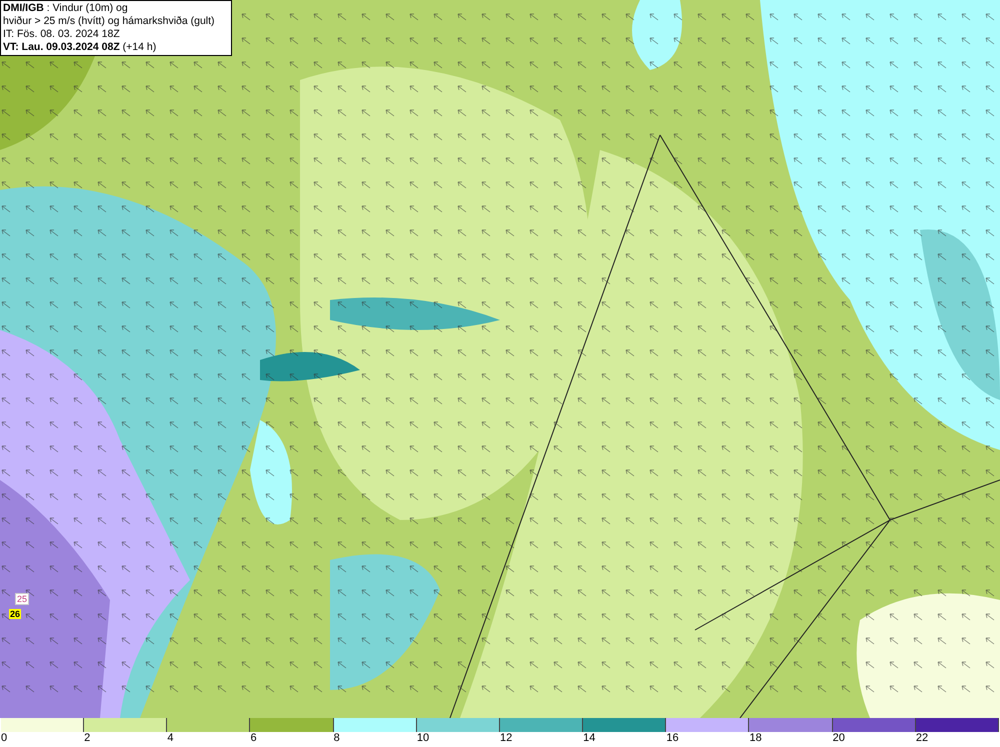  I want to click on legend-label: 18, so click(755, 738).